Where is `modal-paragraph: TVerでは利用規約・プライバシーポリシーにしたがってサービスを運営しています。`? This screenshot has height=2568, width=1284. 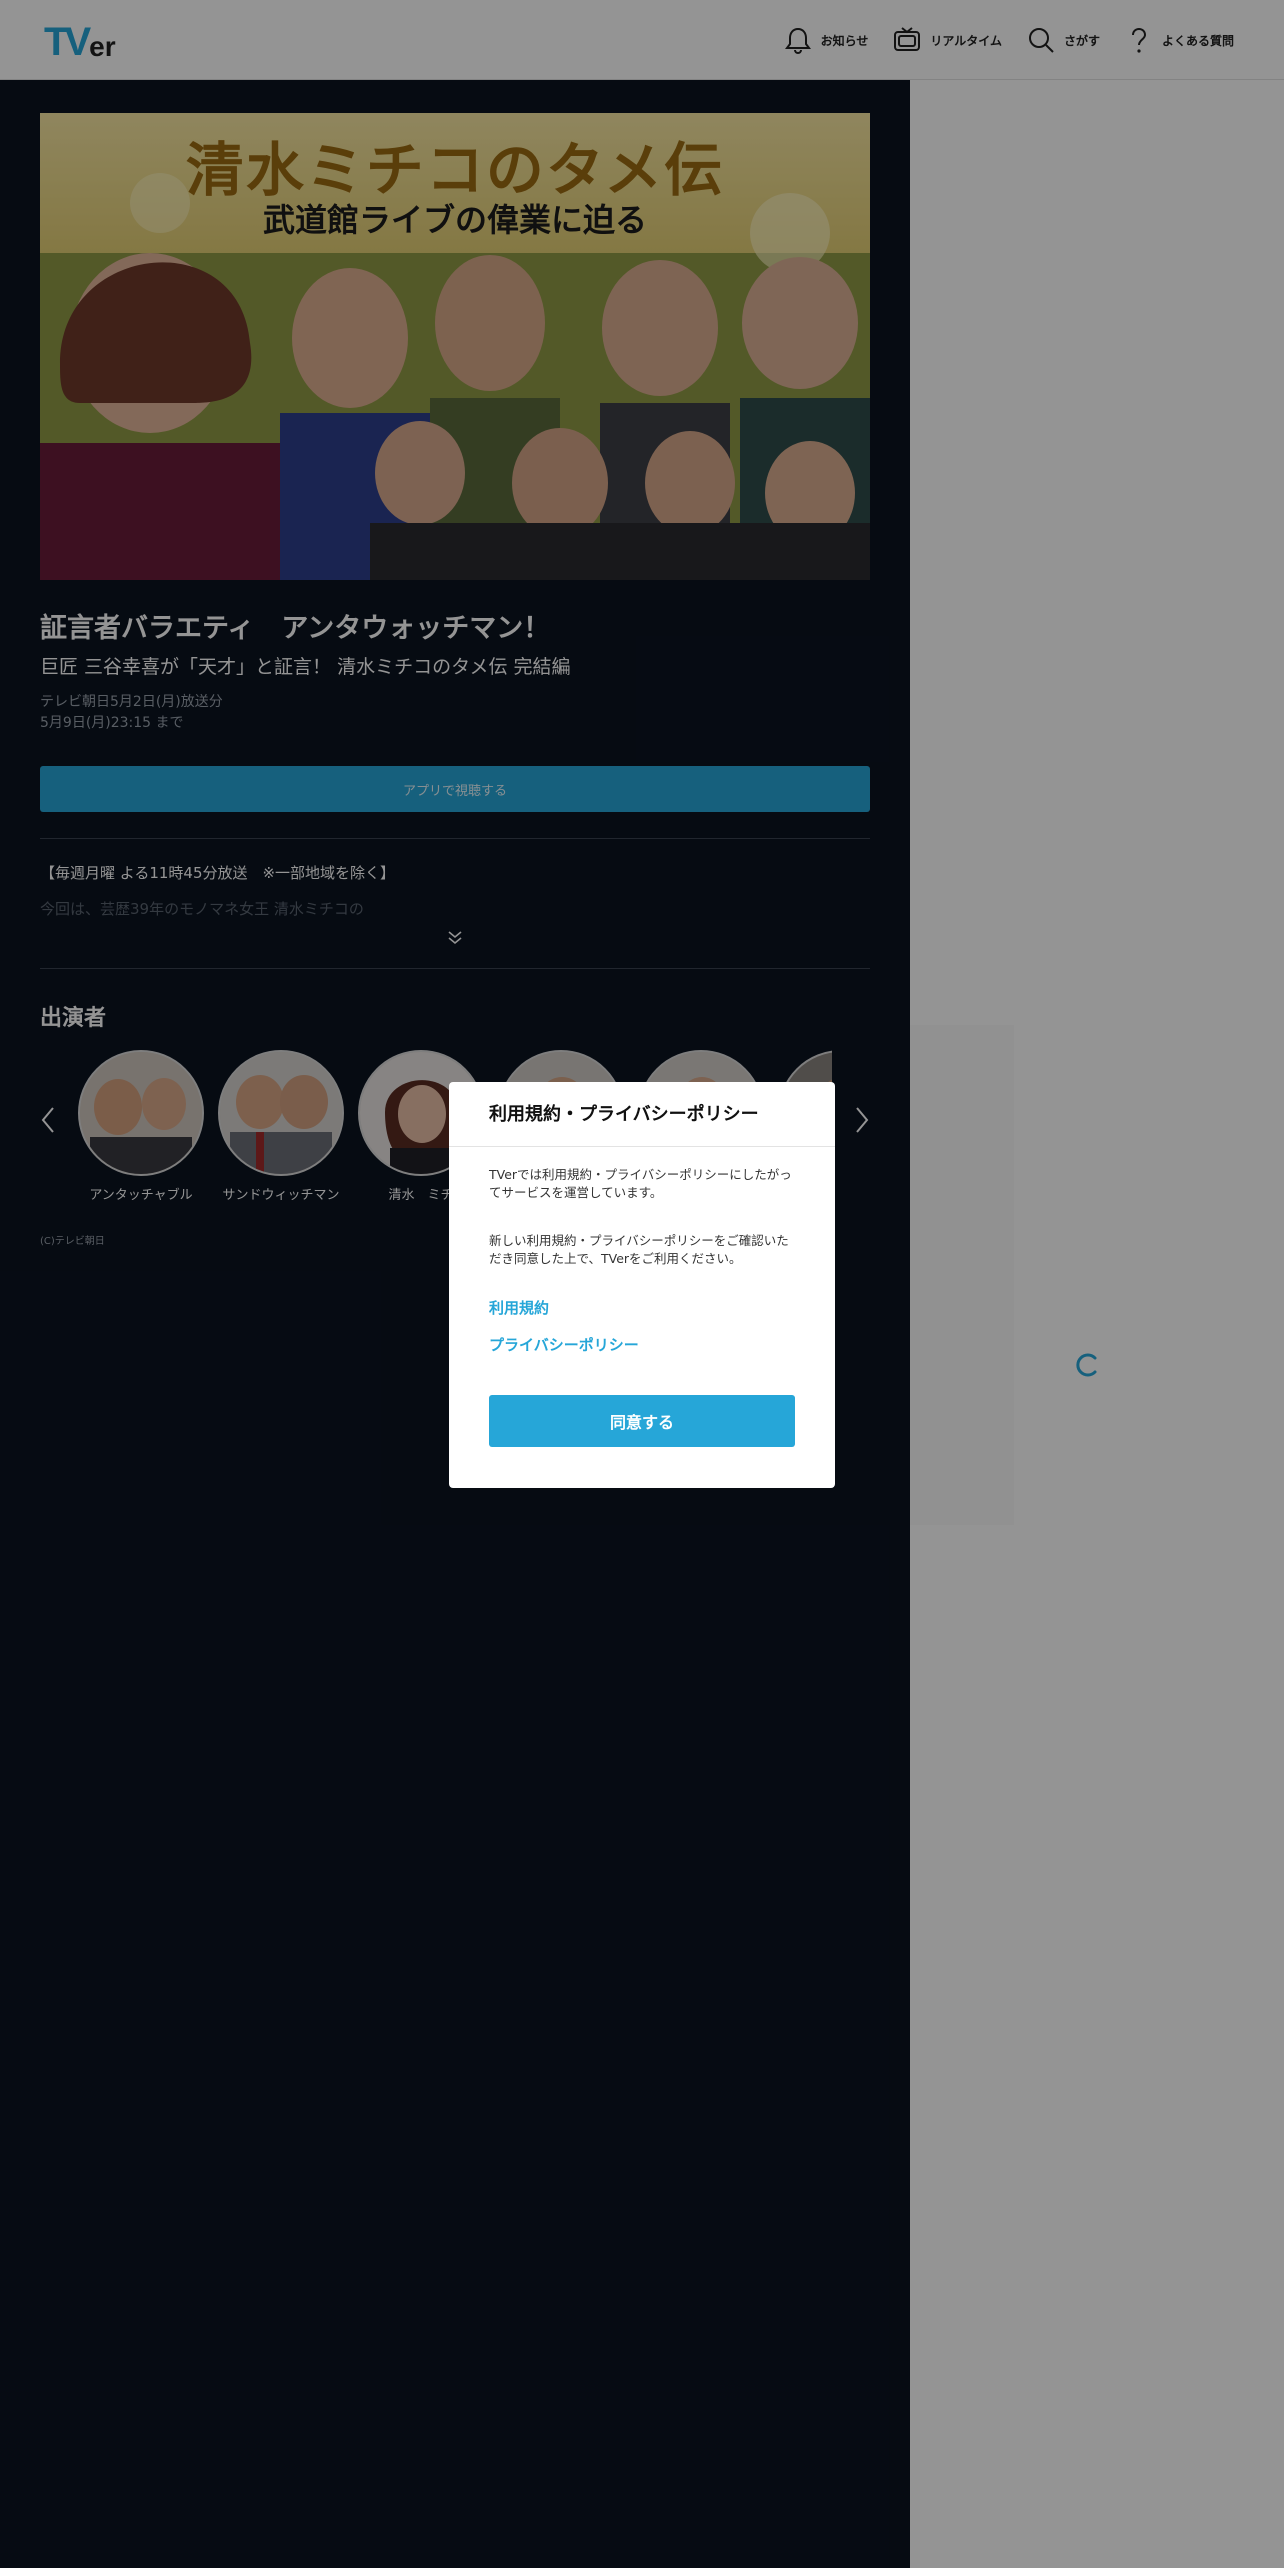
modal-paragraph: TVerでは利用規約・プライバシーポリシーにしたがってサービスを運営しています。 is located at coordinates (640, 1183).